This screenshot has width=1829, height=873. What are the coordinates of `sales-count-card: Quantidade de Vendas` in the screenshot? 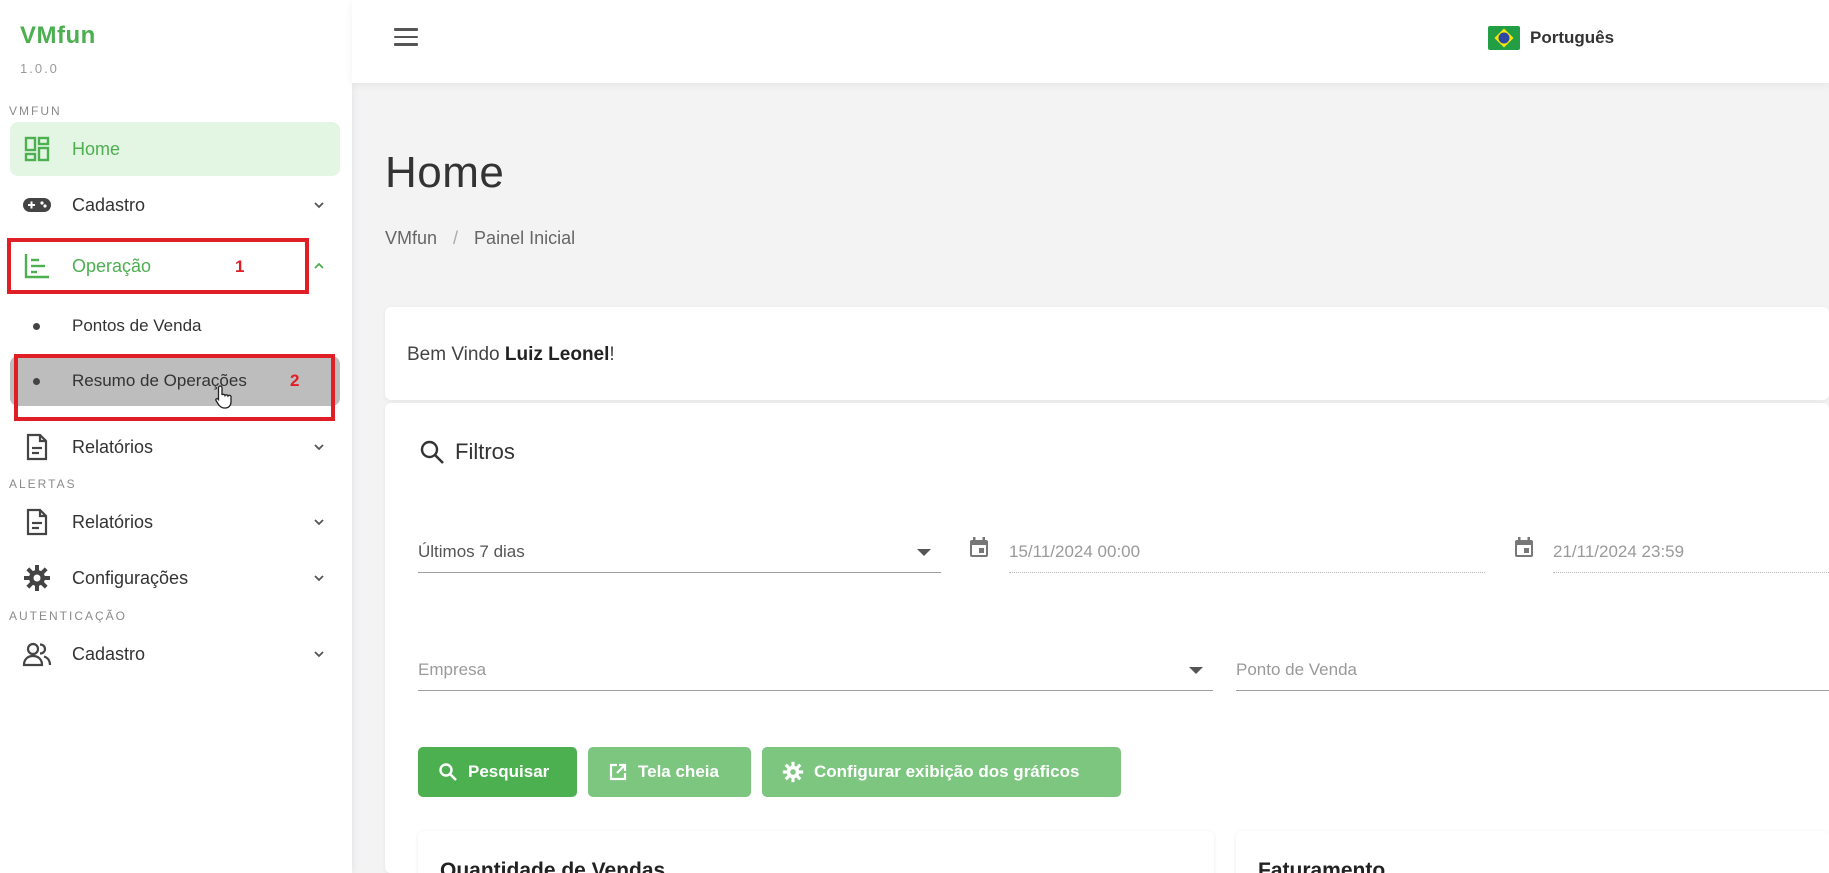 It's located at (816, 852).